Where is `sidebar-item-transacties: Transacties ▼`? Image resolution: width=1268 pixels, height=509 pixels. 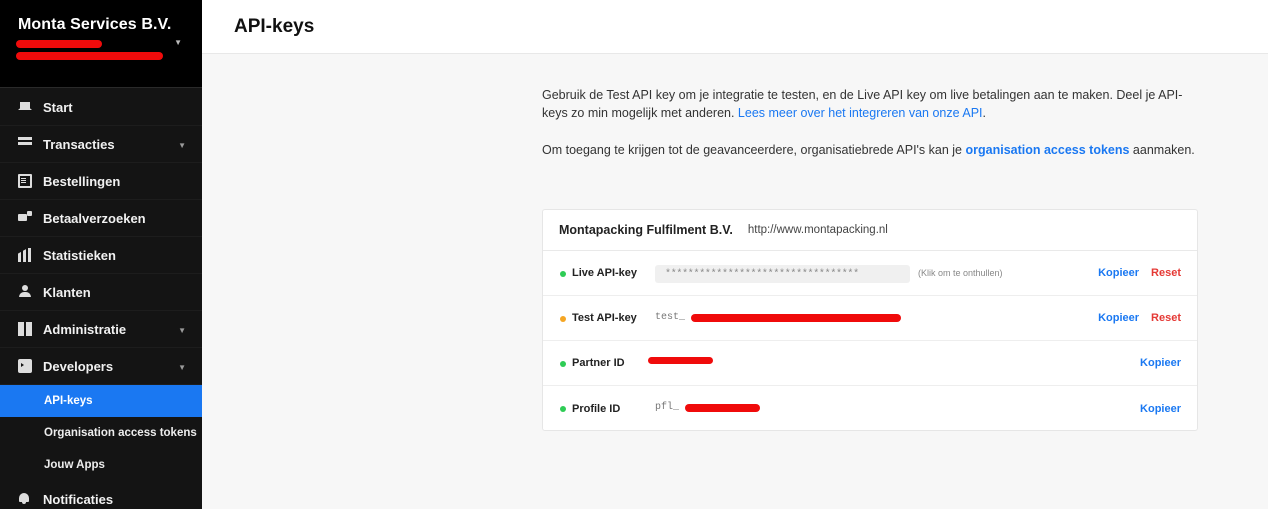
sidebar-item-transacties: Transacties ▼ is located at coordinates (101, 144).